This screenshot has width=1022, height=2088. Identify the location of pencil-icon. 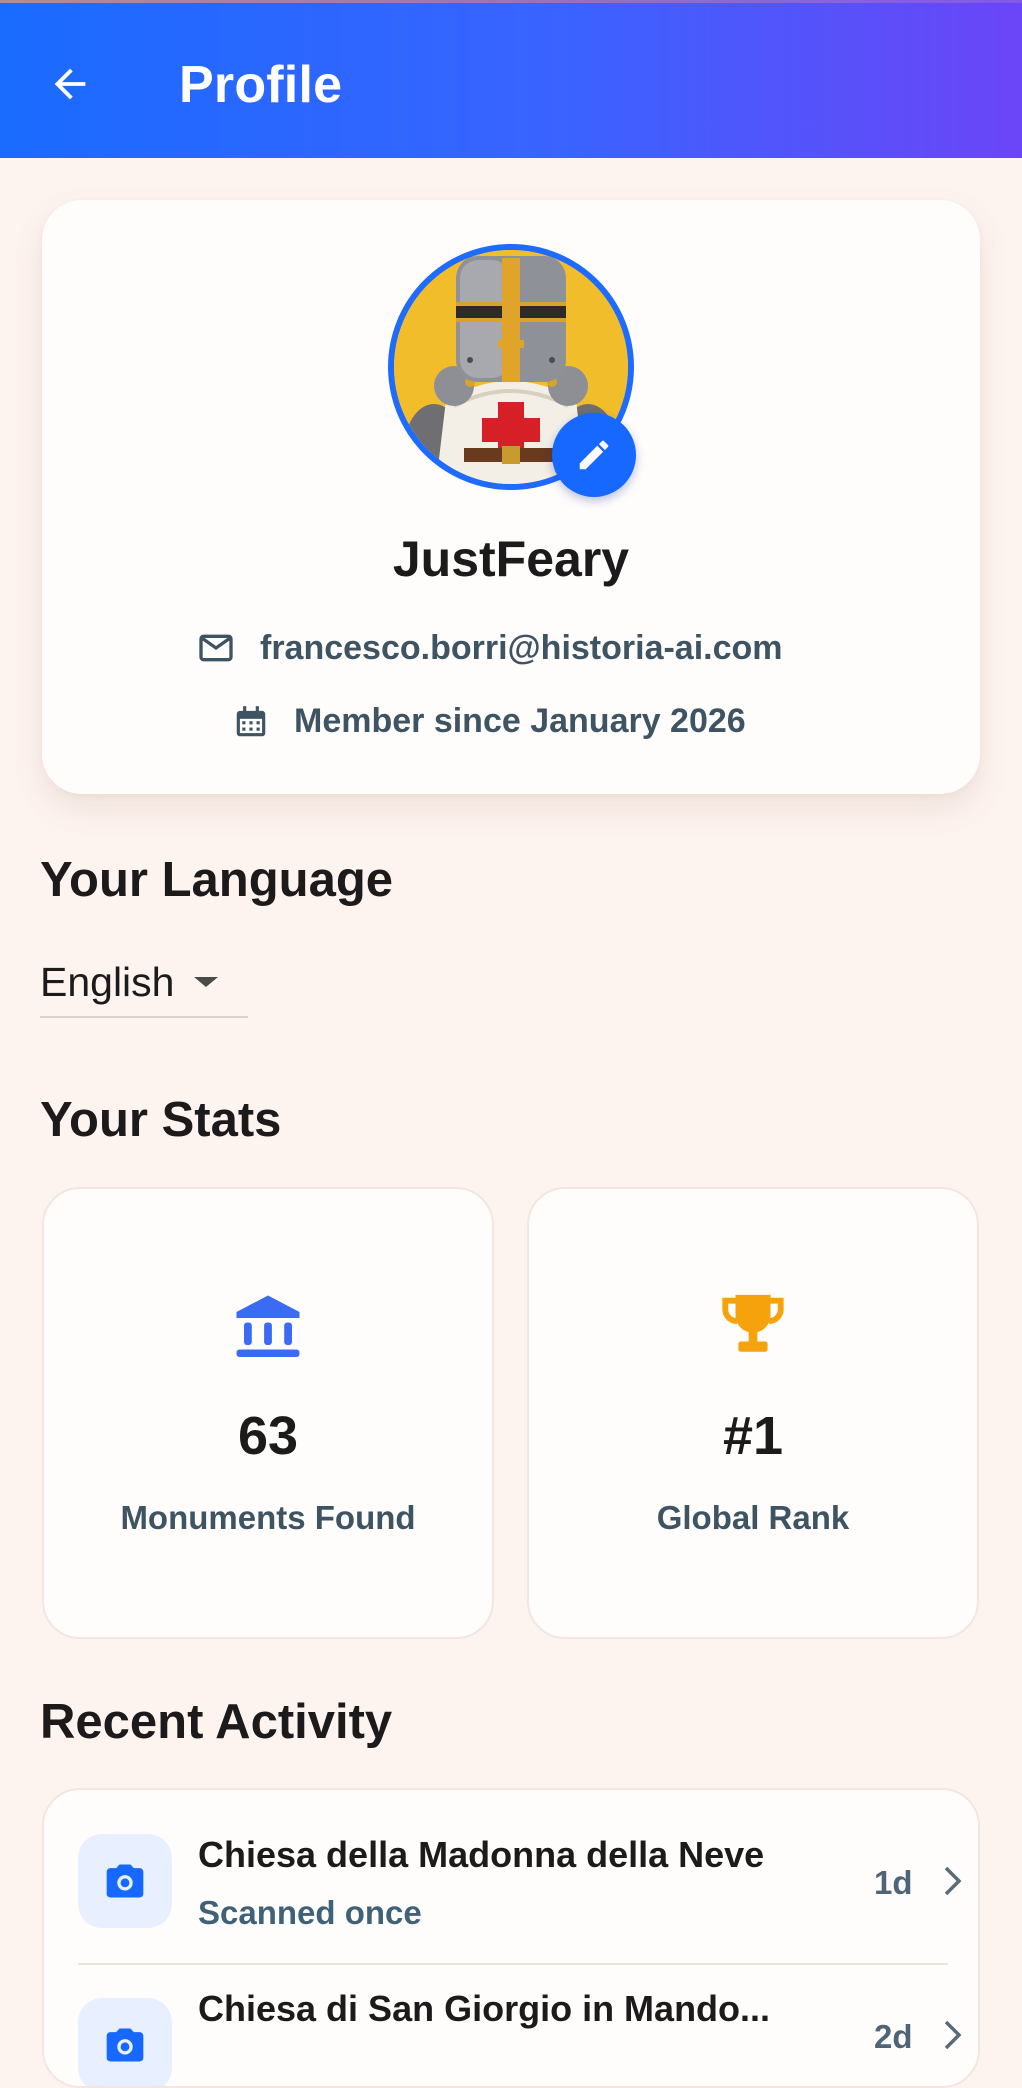
(594, 455).